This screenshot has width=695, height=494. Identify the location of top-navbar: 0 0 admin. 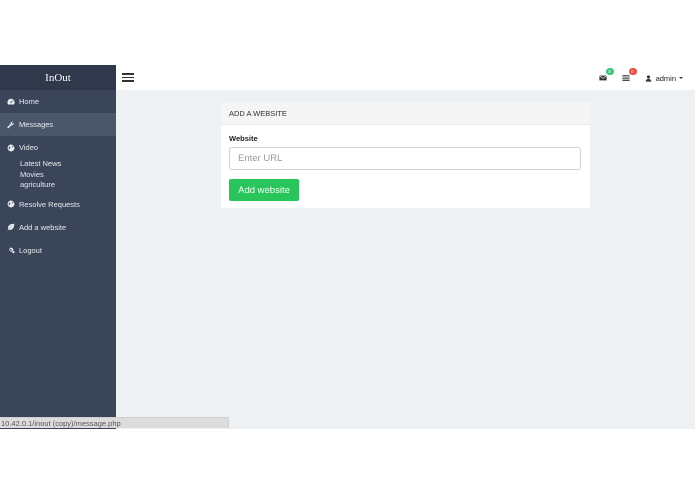
(405, 77).